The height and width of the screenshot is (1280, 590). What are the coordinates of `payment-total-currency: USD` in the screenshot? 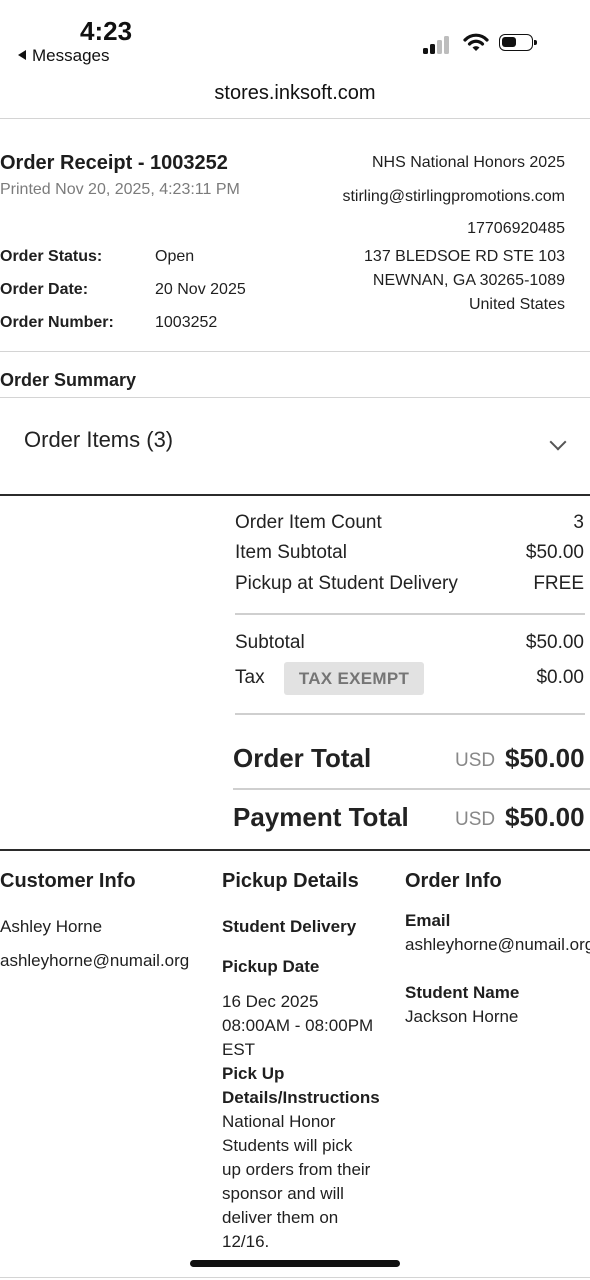 It's located at (475, 819).